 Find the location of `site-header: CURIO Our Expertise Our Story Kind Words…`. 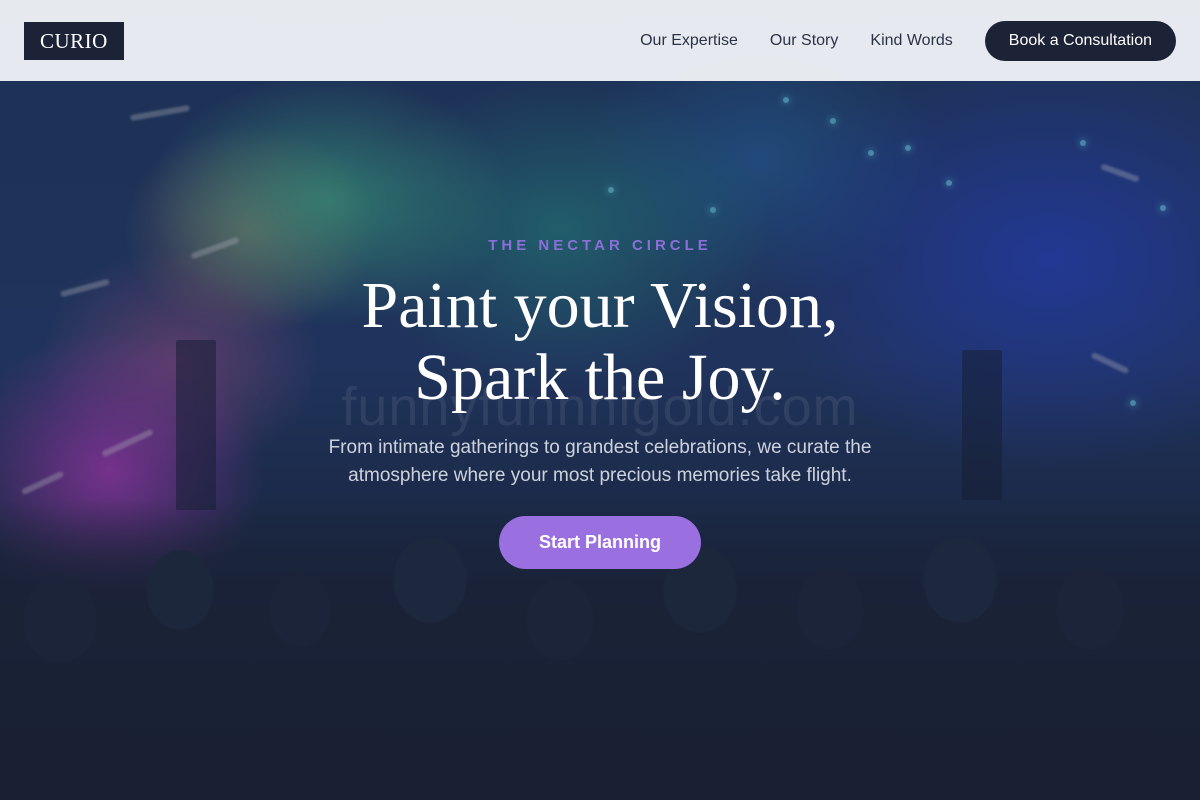

site-header: CURIO Our Expertise Our Story Kind Words… is located at coordinates (600, 40).